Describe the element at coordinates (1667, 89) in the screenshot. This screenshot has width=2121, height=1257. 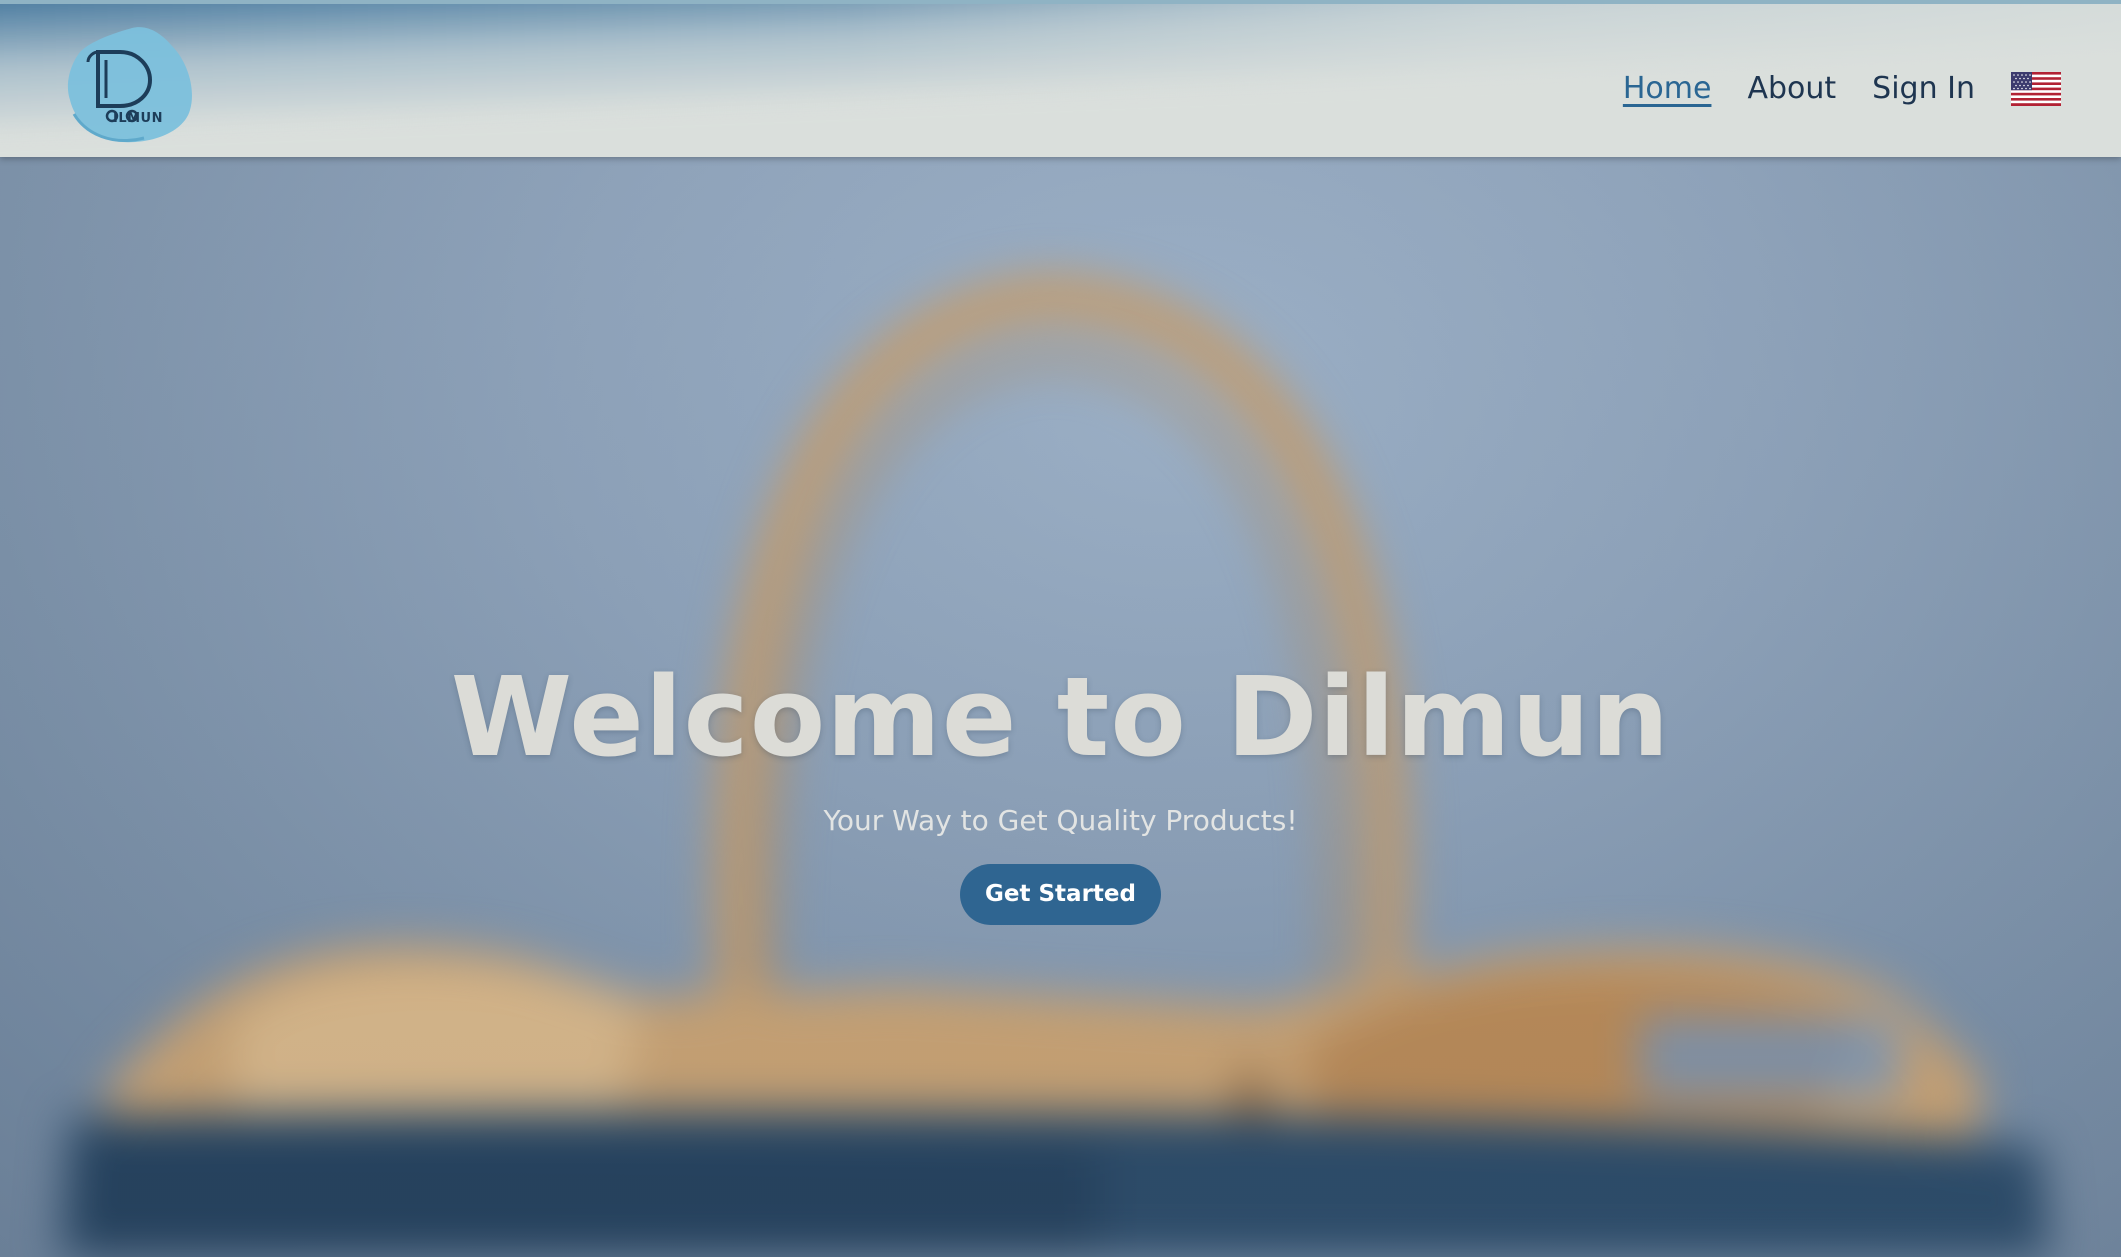
I see `nav-home-link: Home` at that location.